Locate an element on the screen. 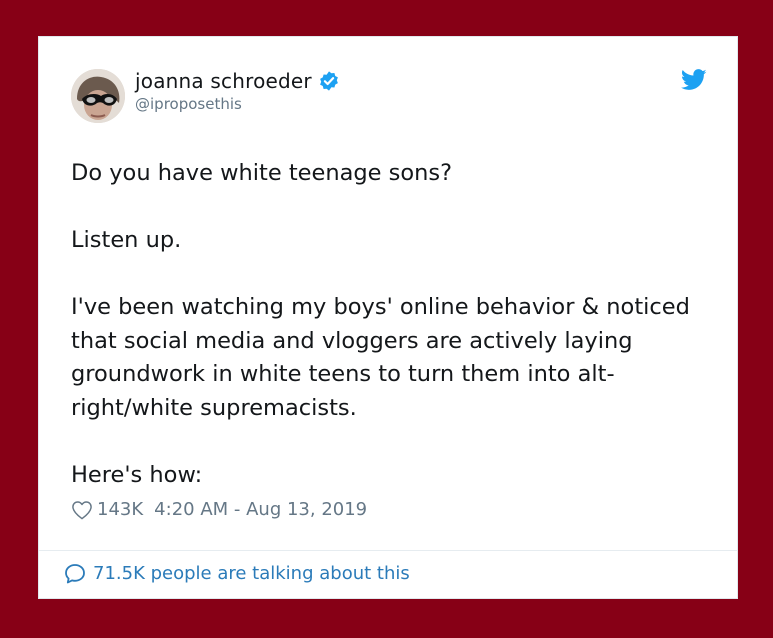 This screenshot has width=773, height=638. avatar-photo is located at coordinates (98, 96).